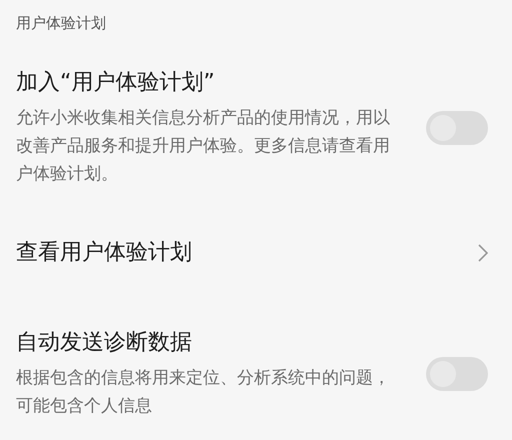 This screenshot has height=440, width=512. Describe the element at coordinates (104, 253) in the screenshot. I see `setting-link: 查看用户体验计划` at that location.